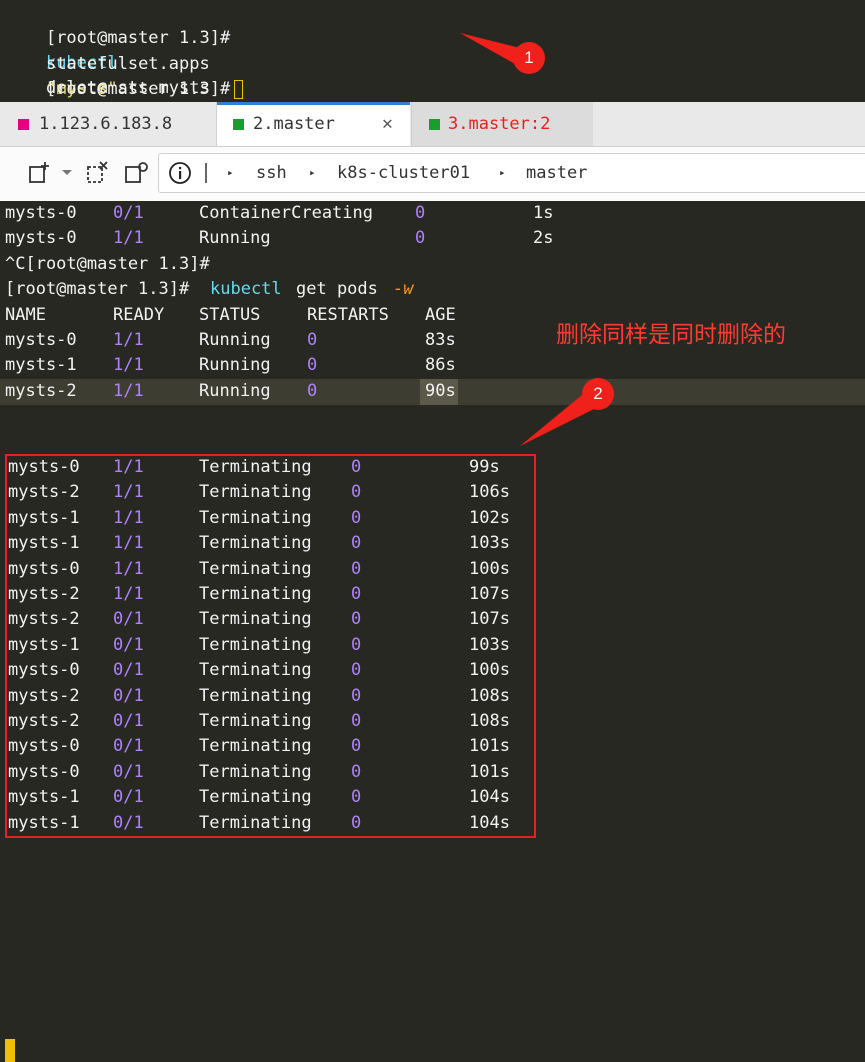  I want to click on scrollbar-thumb, so click(10, 1050).